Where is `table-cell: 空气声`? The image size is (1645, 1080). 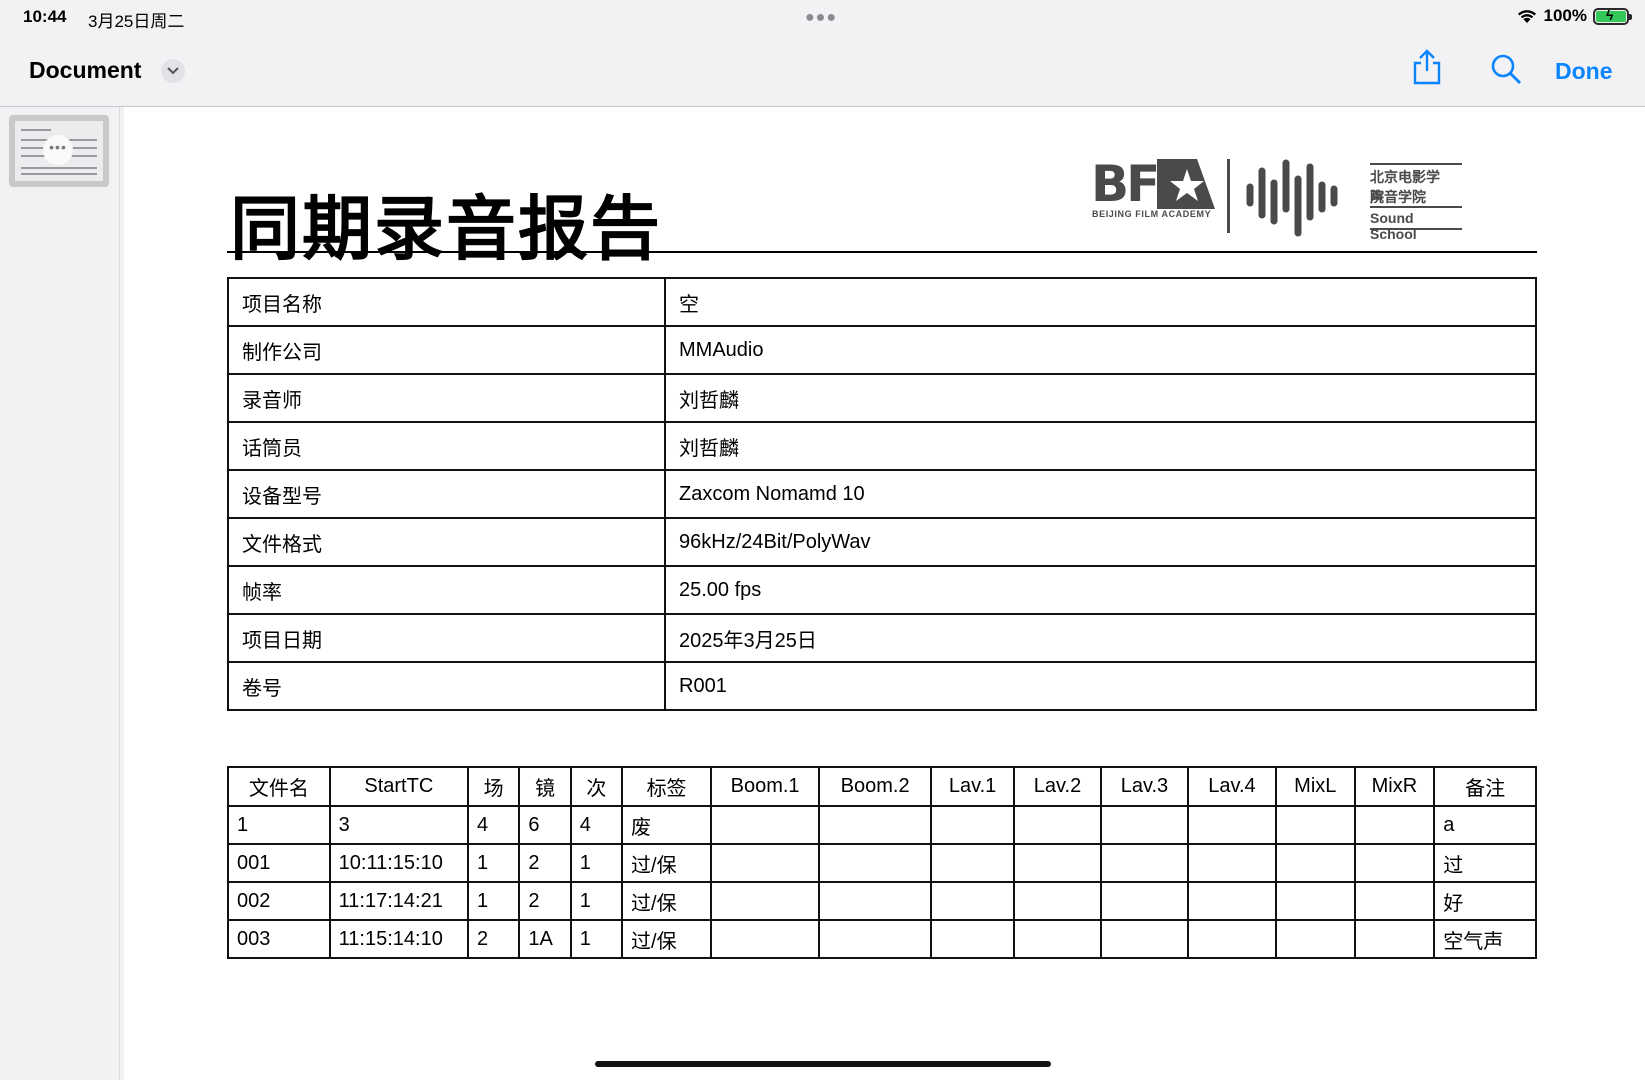 table-cell: 空气声 is located at coordinates (1485, 939).